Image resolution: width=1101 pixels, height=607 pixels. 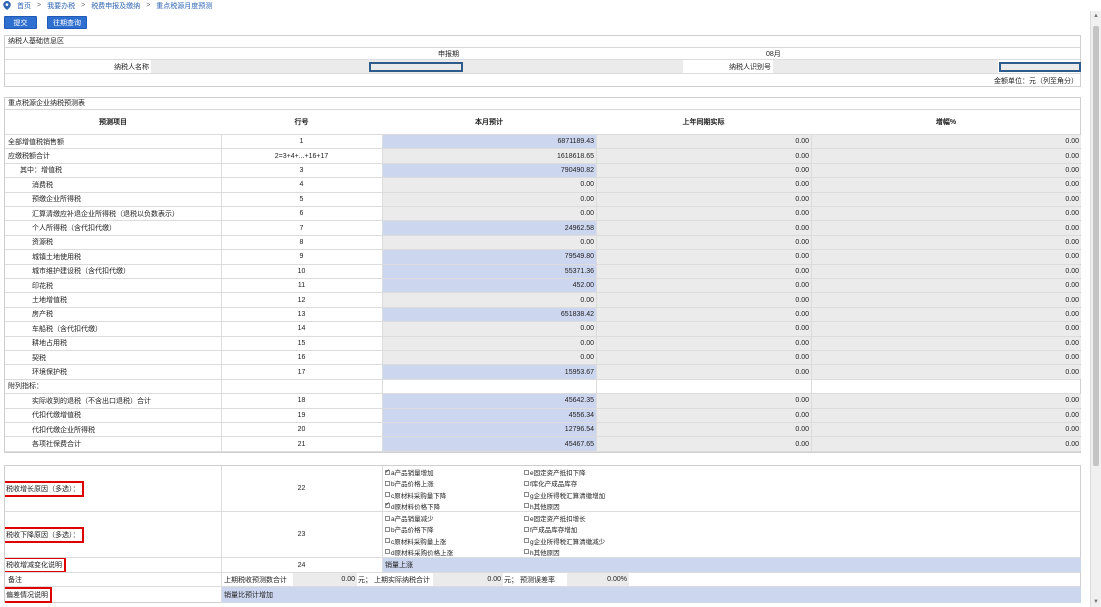 What do you see at coordinates (489, 401) in the screenshot?
I see `row-current-value: 45642.35` at bounding box center [489, 401].